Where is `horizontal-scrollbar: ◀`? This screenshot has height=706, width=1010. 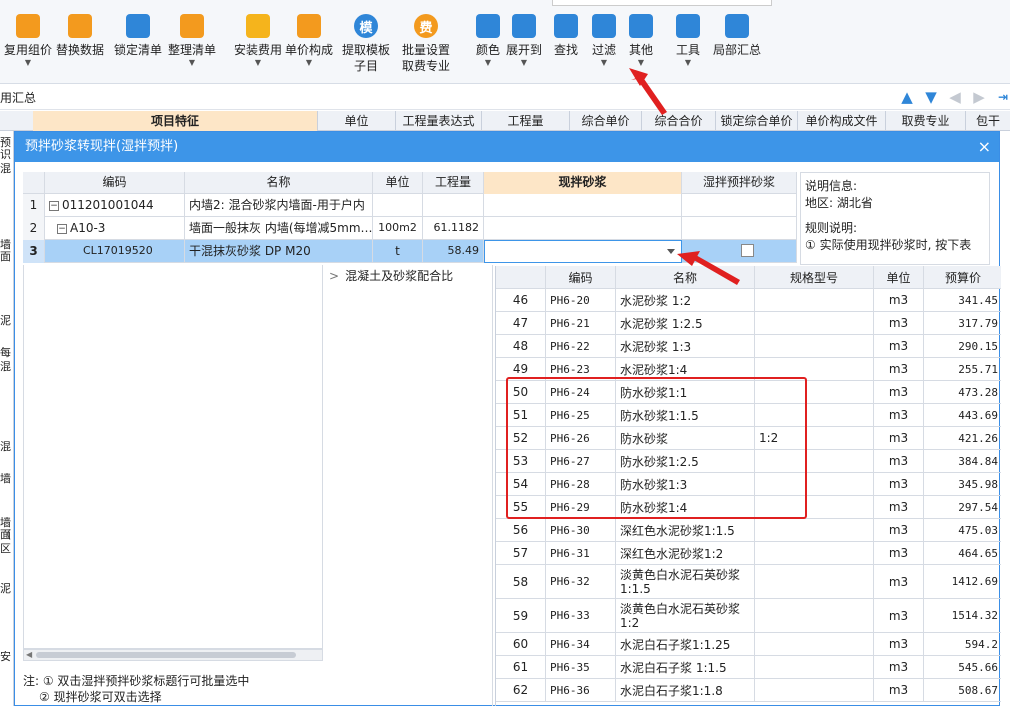
horizontal-scrollbar: ◀ is located at coordinates (173, 655).